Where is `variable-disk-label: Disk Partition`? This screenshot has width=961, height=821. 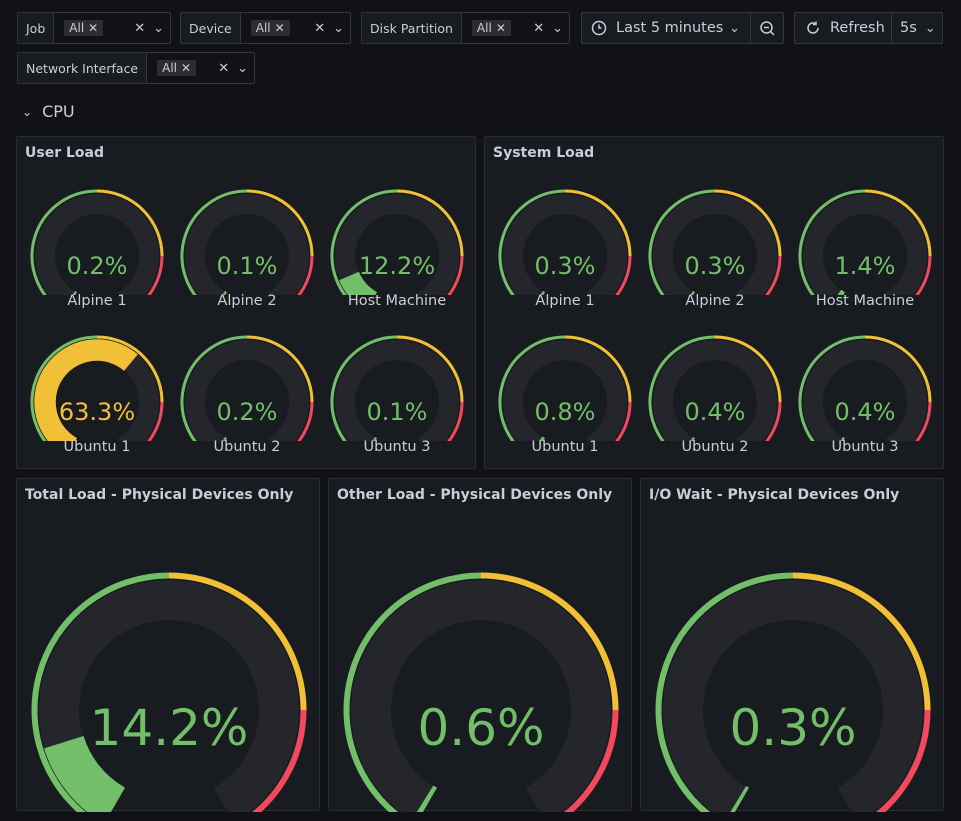
variable-disk-label: Disk Partition is located at coordinates (412, 28).